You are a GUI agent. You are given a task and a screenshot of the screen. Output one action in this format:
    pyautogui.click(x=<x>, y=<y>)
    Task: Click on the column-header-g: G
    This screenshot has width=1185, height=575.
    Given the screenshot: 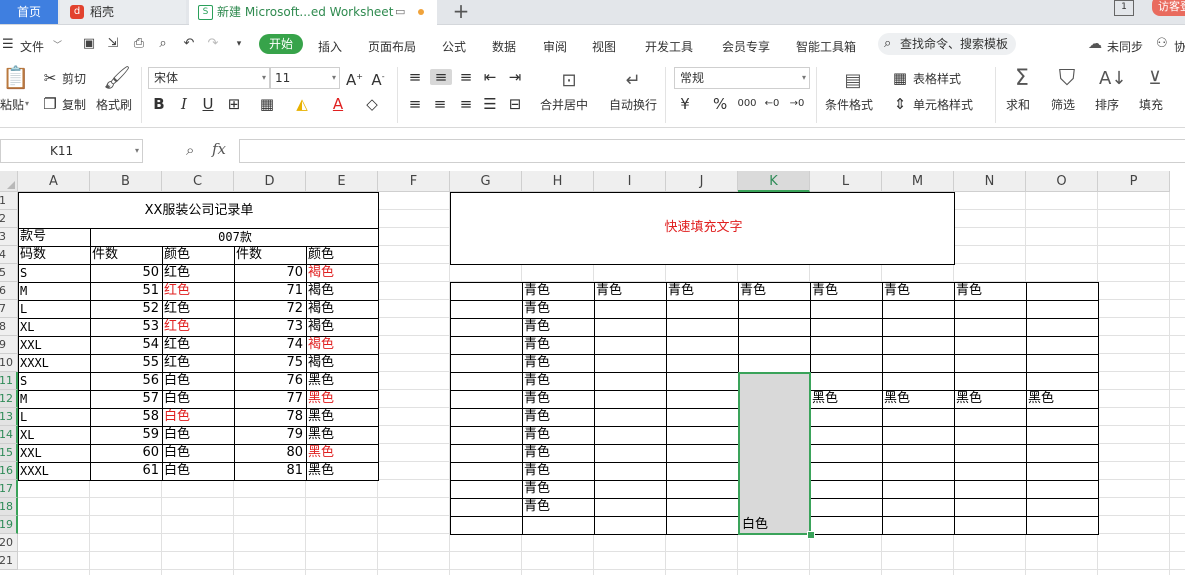 What is the action you would take?
    pyautogui.click(x=486, y=181)
    